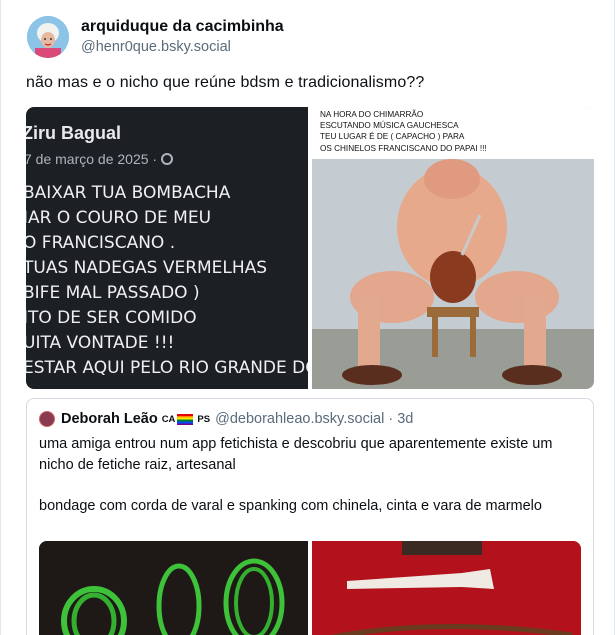 The height and width of the screenshot is (635, 615). What do you see at coordinates (173, 588) in the screenshot?
I see `quoted-image-ropes` at bounding box center [173, 588].